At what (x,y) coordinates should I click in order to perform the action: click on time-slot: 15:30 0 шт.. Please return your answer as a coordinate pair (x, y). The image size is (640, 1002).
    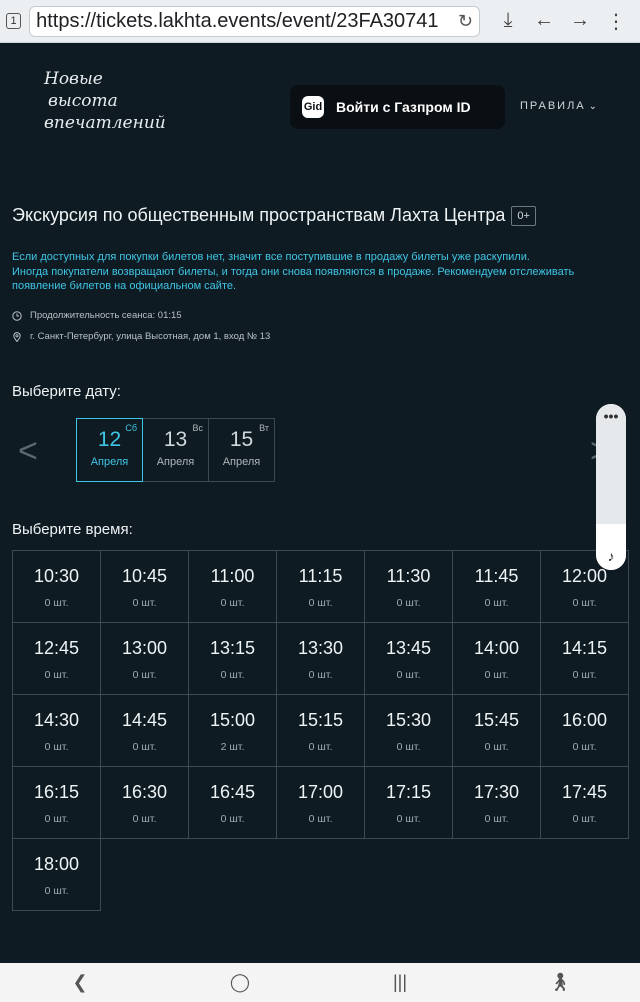
    Looking at the image, I should click on (408, 730).